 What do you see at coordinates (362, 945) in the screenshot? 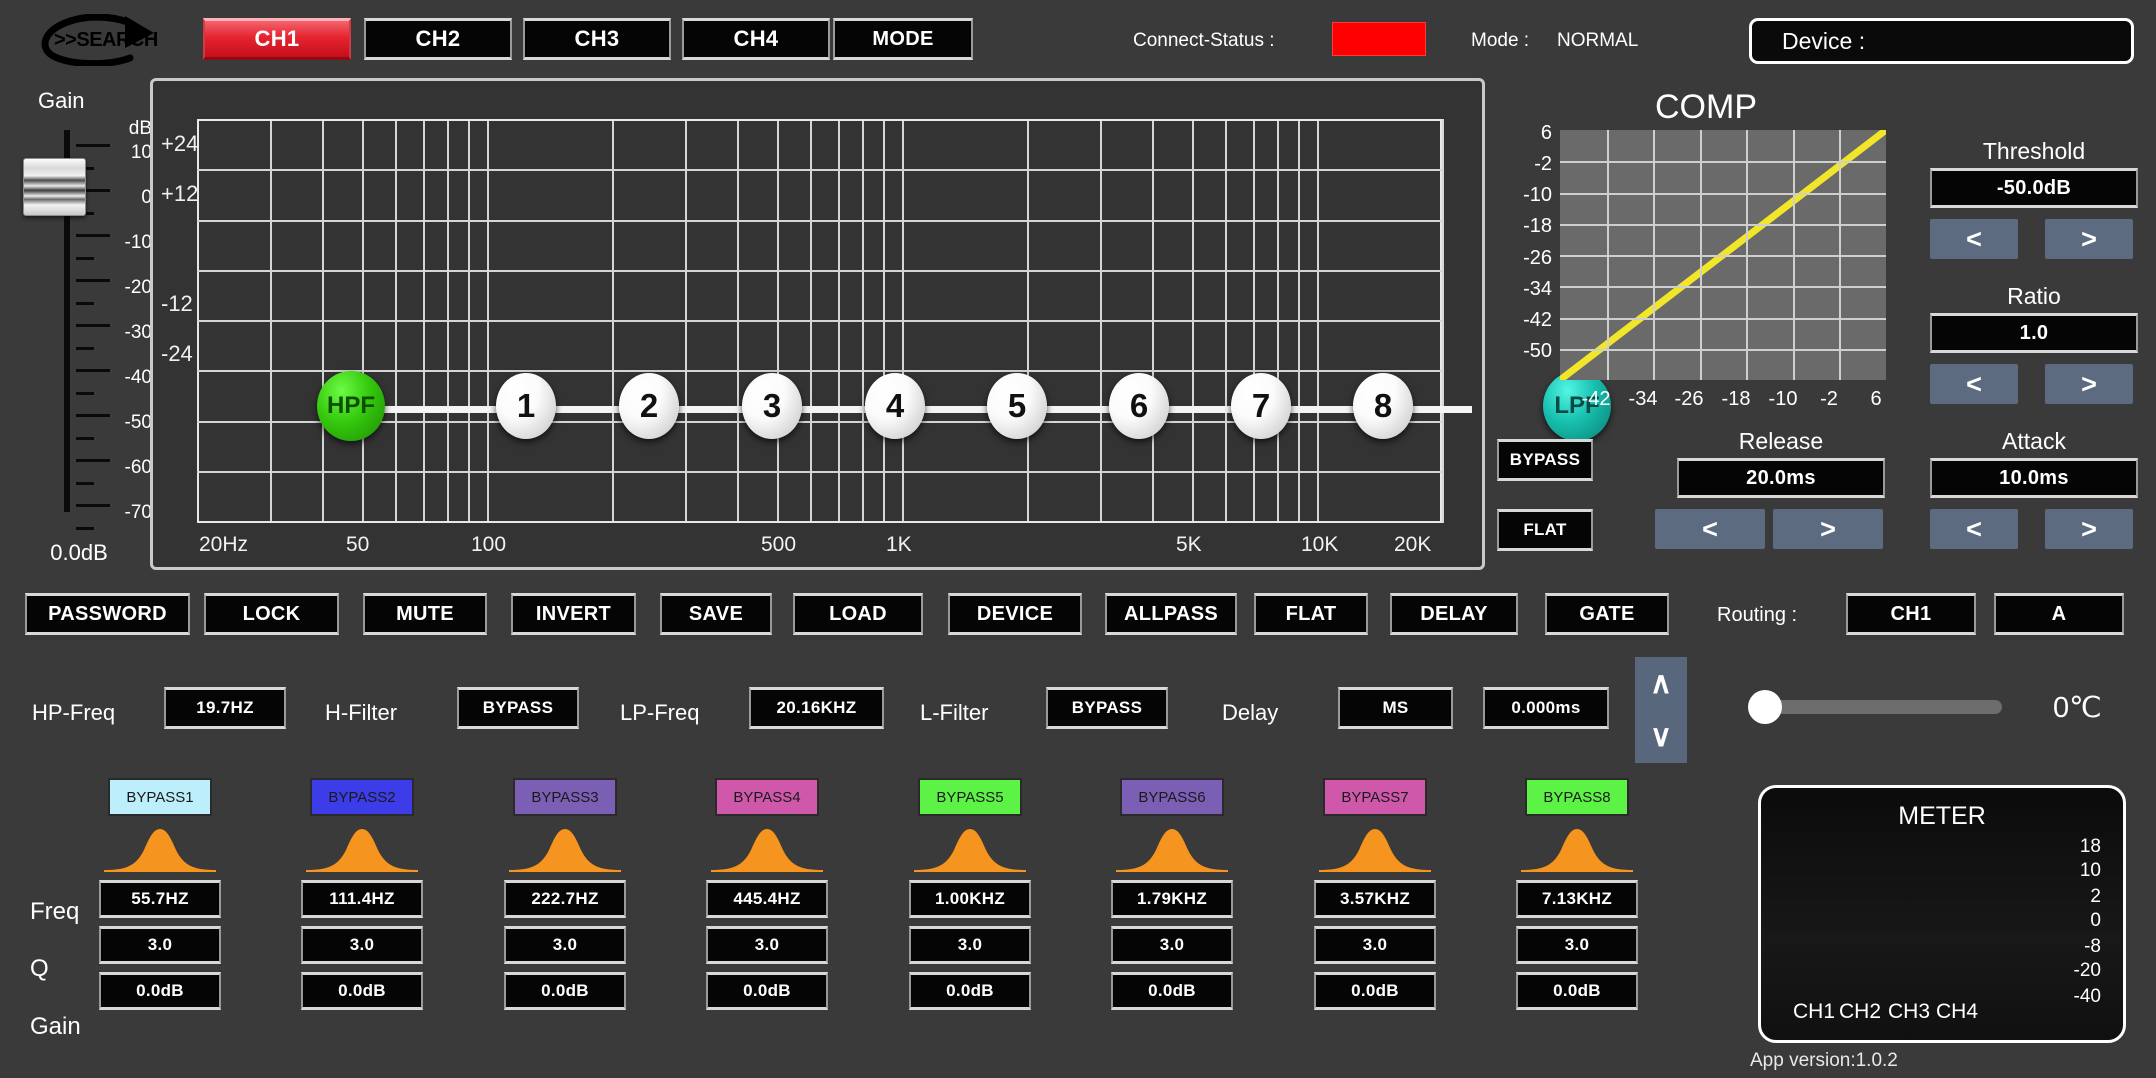
I see `peq-band-2-q-value: 3.0` at bounding box center [362, 945].